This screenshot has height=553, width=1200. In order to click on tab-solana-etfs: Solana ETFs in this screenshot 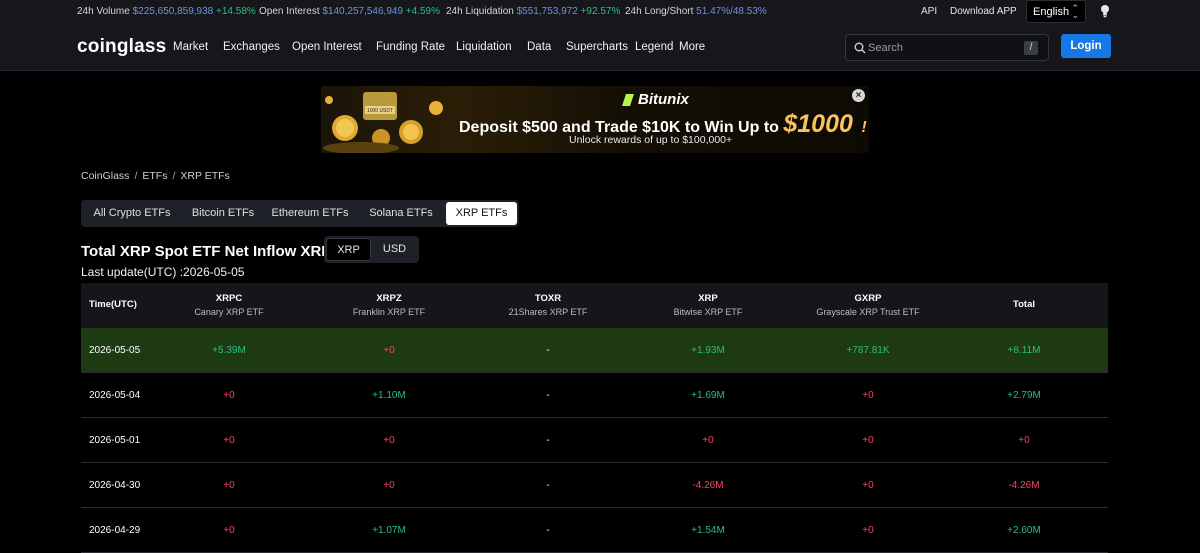, I will do `click(401, 213)`.